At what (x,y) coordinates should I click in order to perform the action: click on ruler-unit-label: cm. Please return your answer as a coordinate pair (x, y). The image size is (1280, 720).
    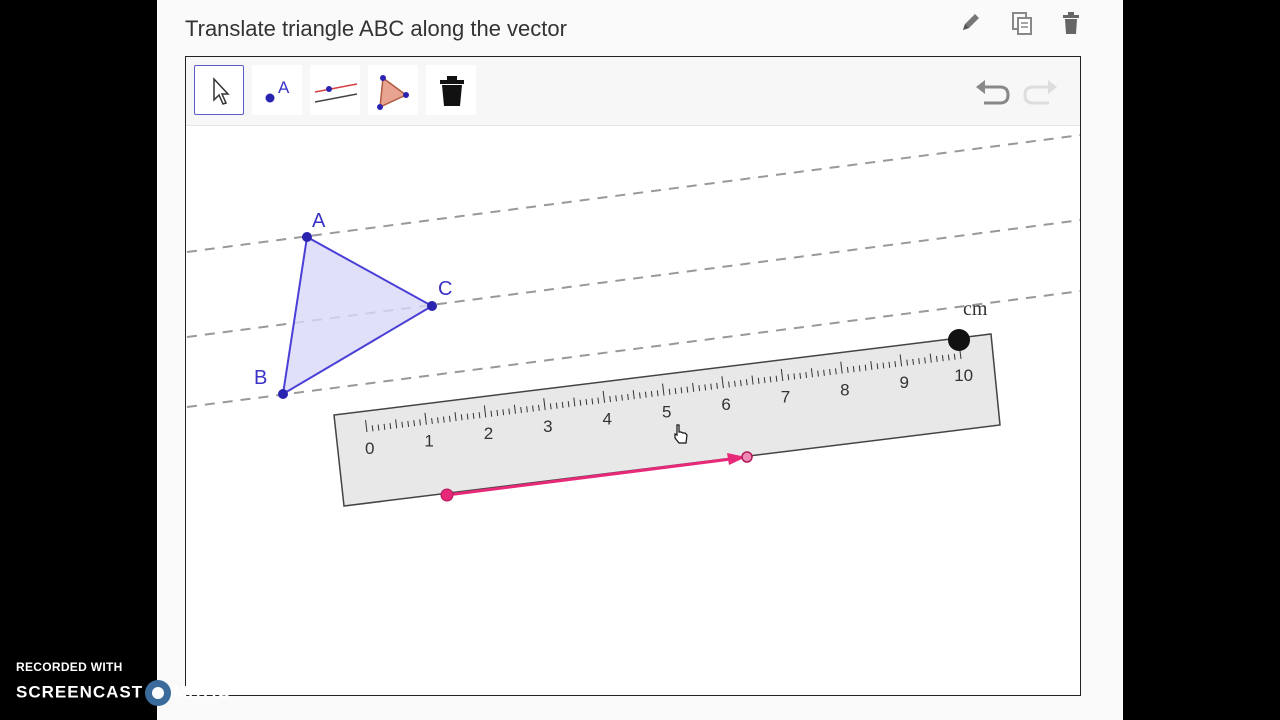
    Looking at the image, I should click on (975, 309).